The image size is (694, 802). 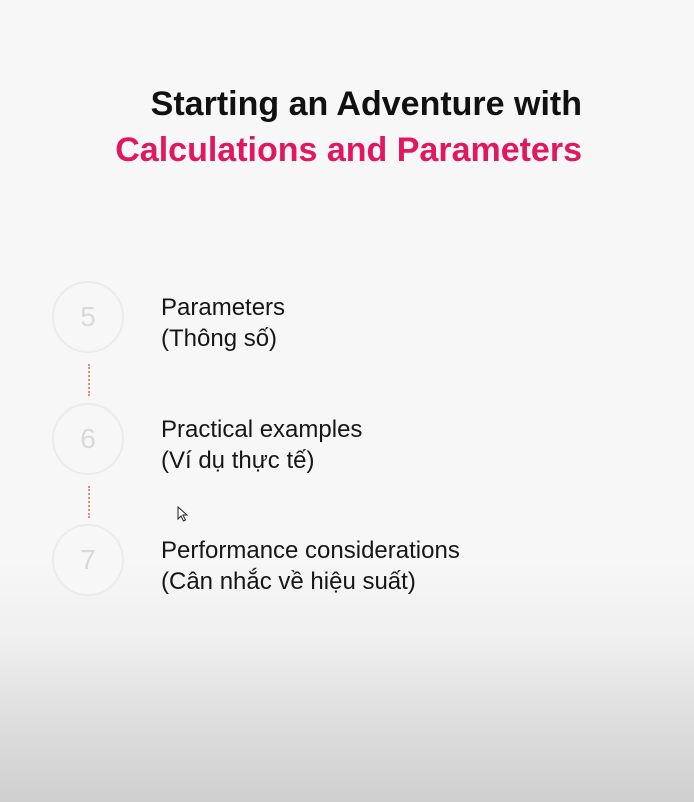 I want to click on slide-title-line-1: Starting an Adventure with, so click(x=366, y=104).